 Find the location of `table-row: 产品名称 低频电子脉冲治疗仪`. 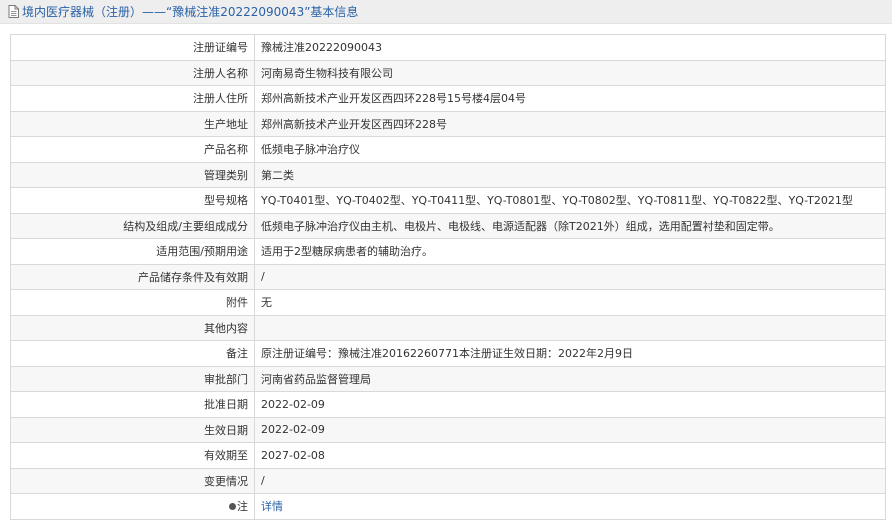

table-row: 产品名称 低频电子脉冲治疗仪 is located at coordinates (448, 149).